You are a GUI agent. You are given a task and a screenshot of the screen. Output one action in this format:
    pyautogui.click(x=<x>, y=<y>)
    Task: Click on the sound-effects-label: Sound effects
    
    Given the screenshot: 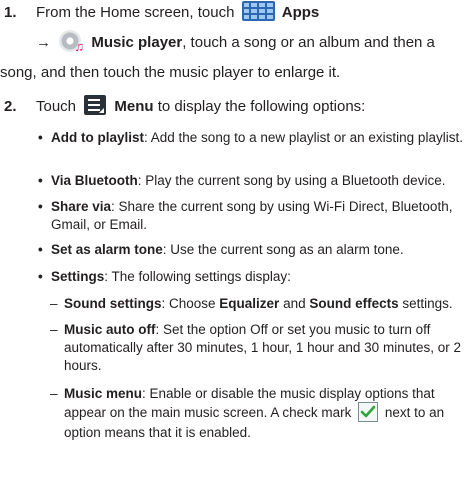 What is the action you would take?
    pyautogui.click(x=354, y=303)
    